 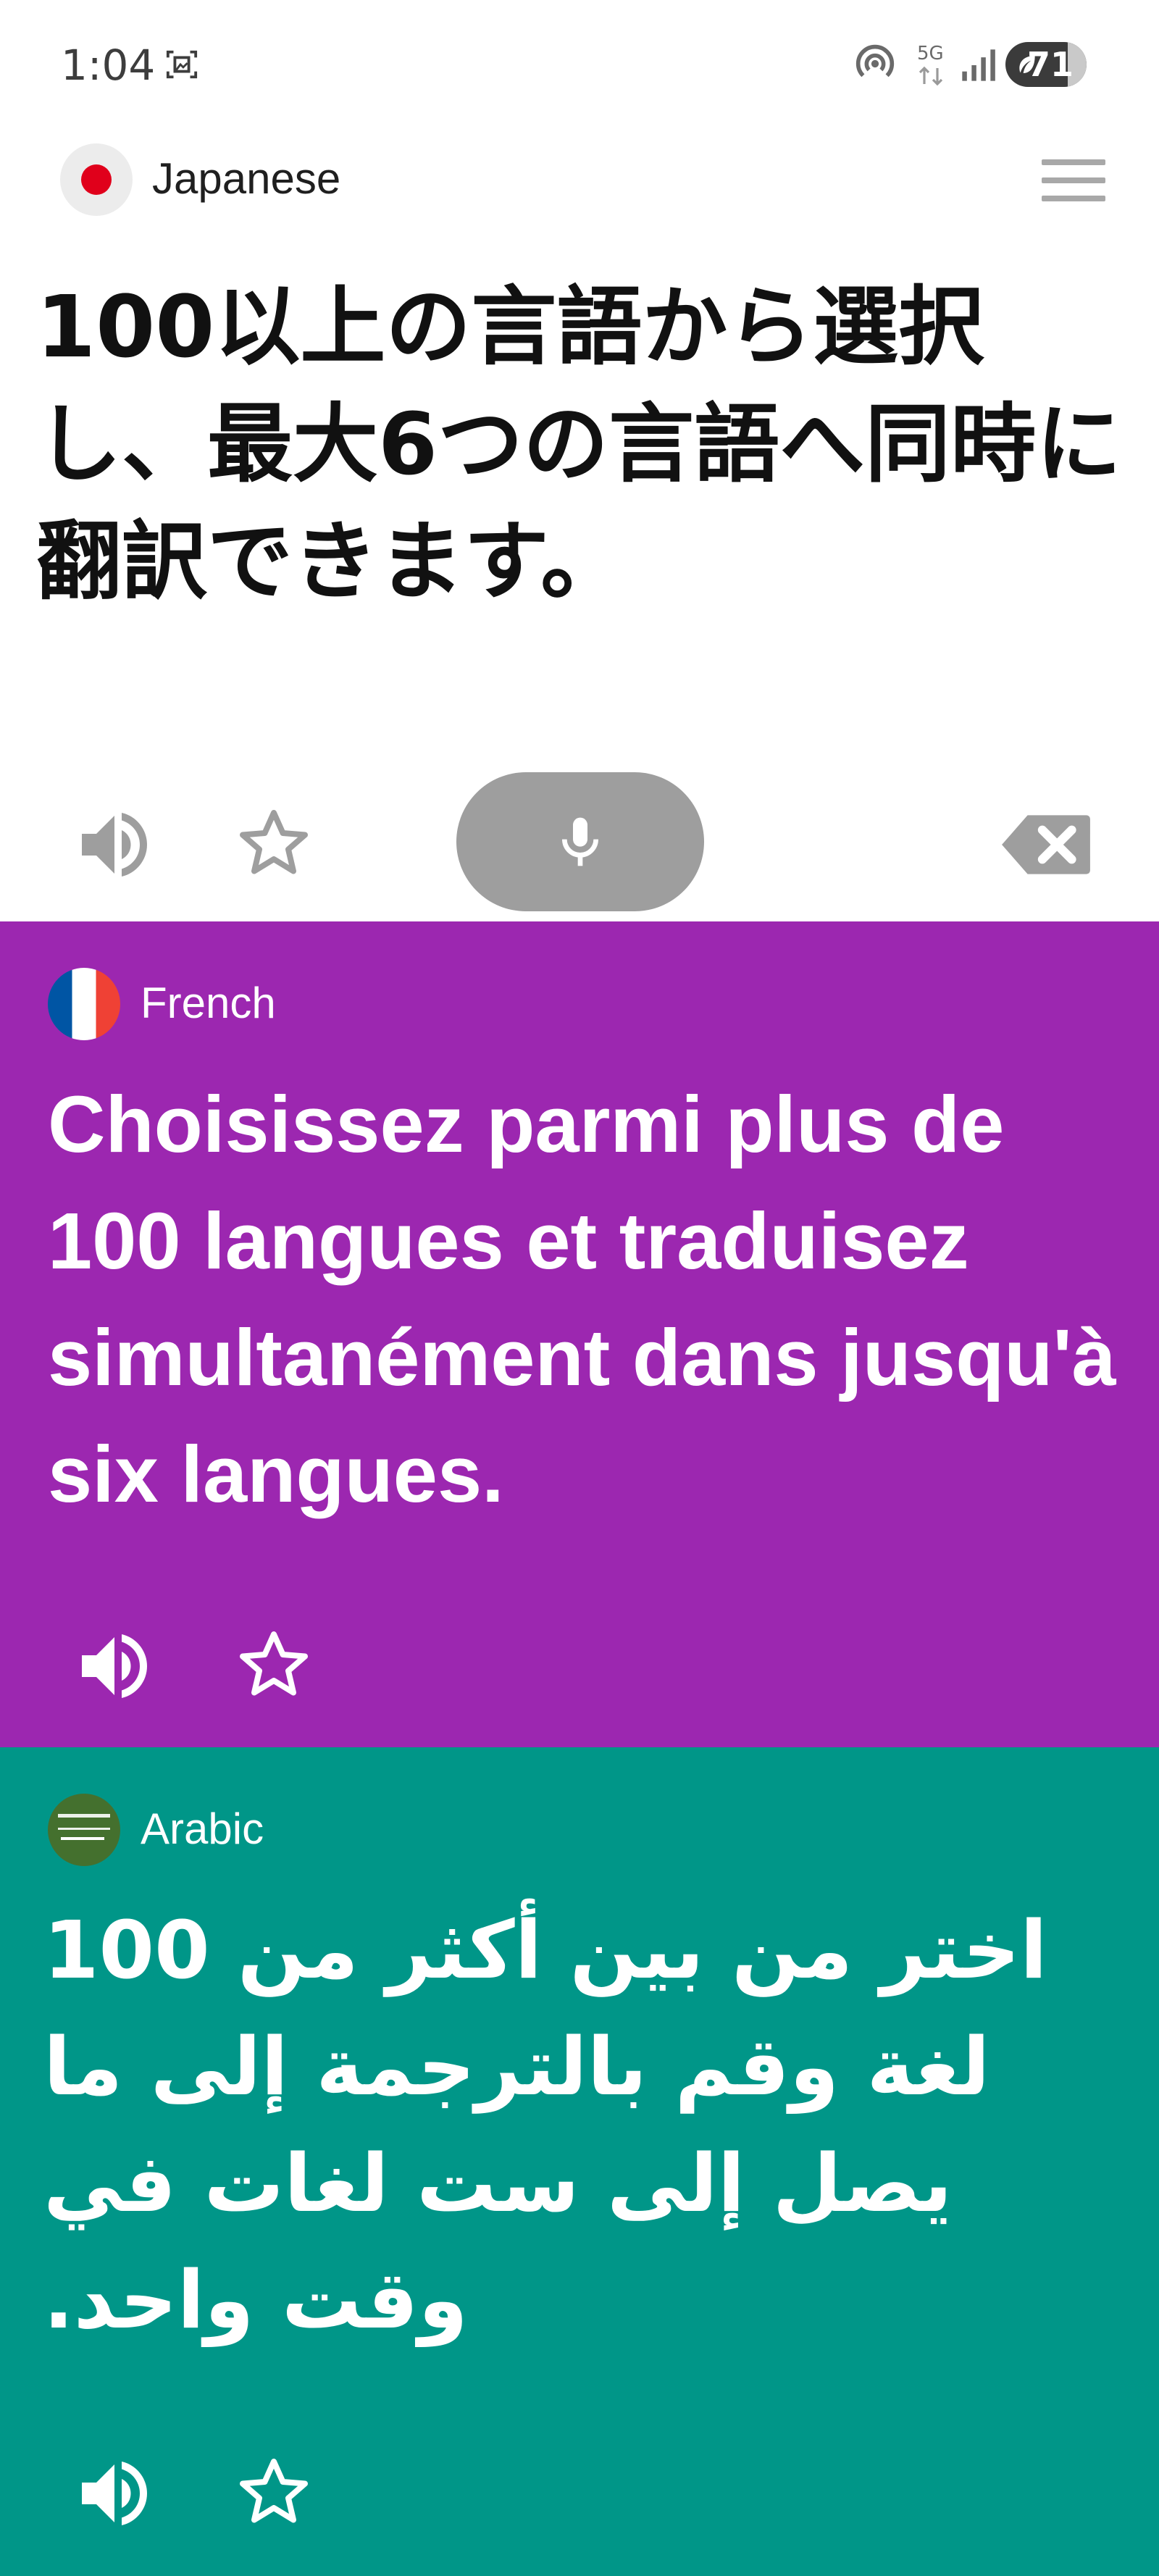 What do you see at coordinates (579, 181) in the screenshot?
I see `source-language-header: Japanese` at bounding box center [579, 181].